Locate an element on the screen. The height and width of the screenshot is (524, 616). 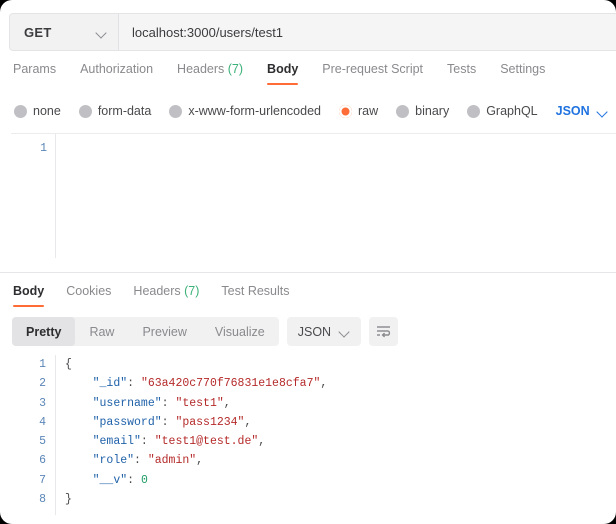
json-key: "password" is located at coordinates (127, 422).